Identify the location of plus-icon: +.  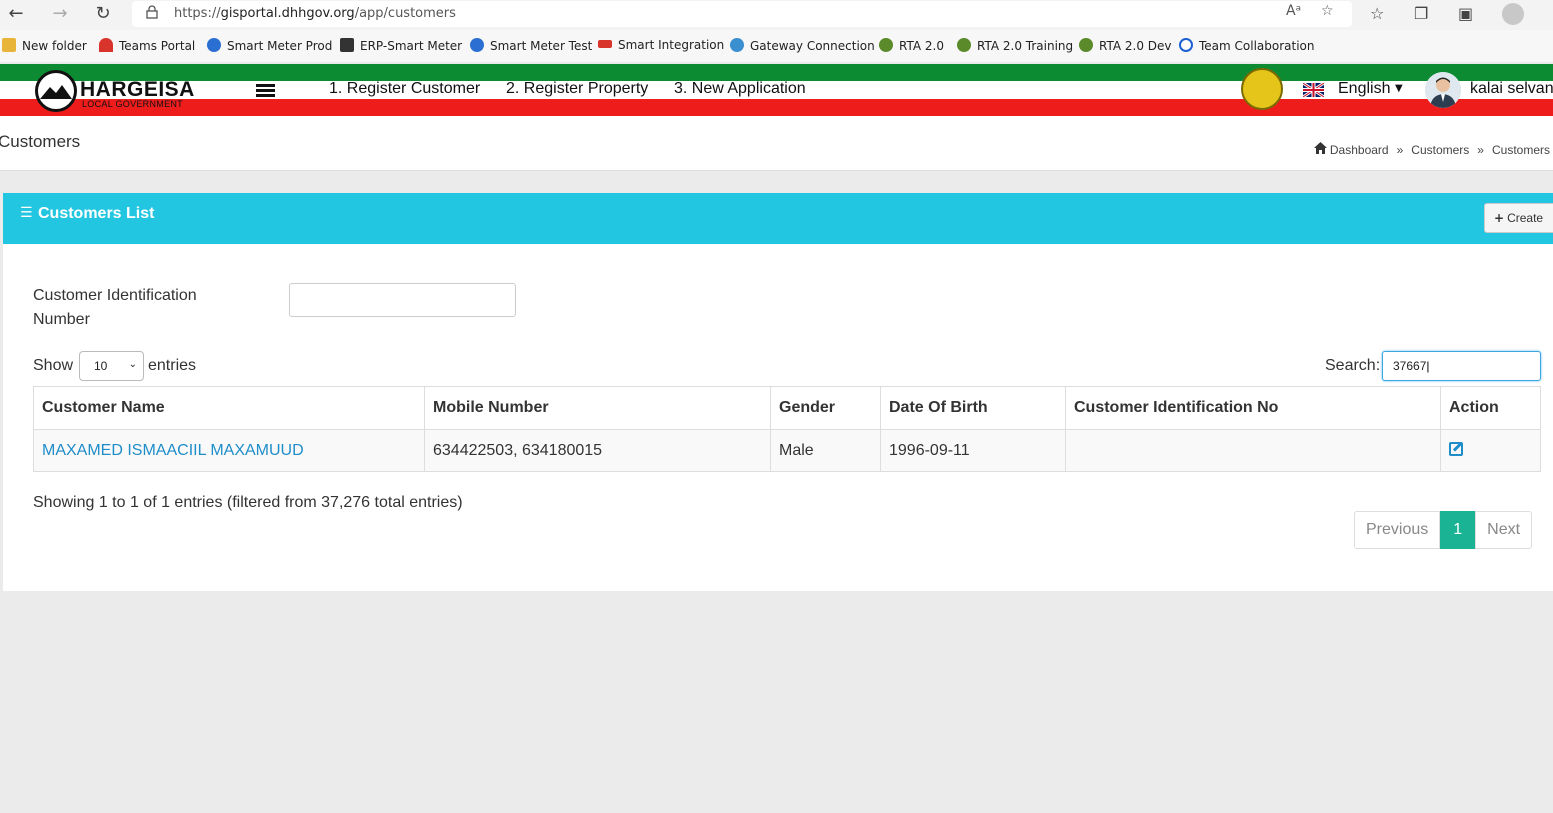
(1499, 218).